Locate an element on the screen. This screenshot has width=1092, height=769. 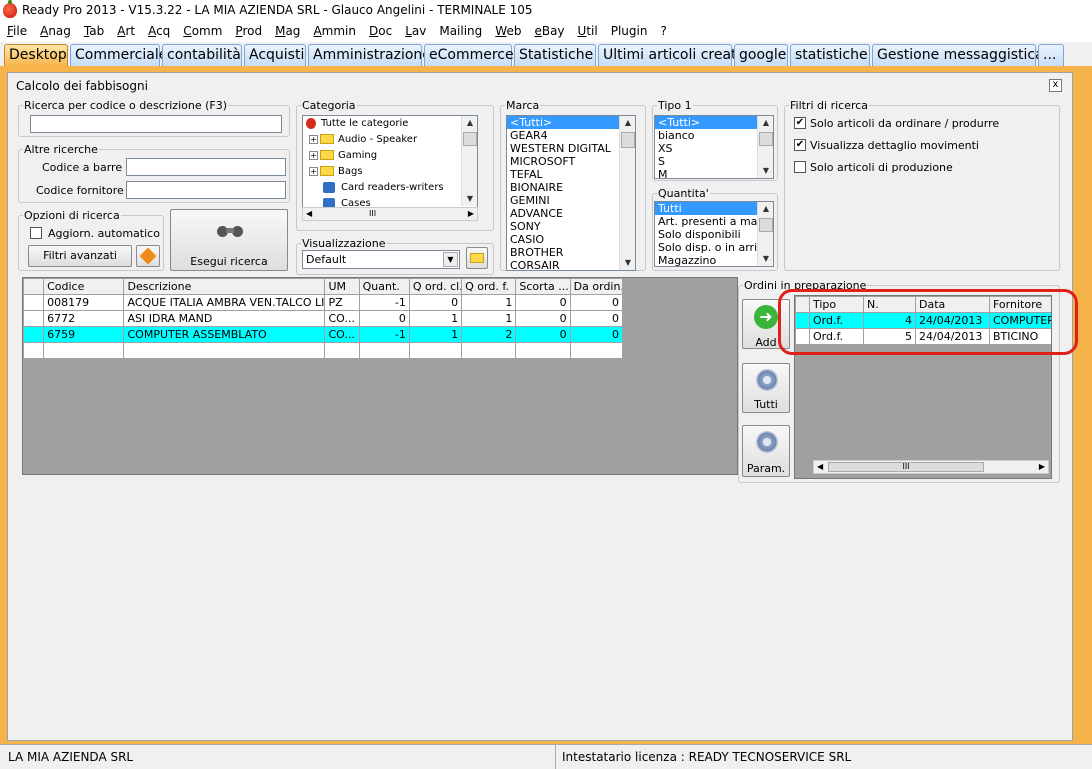
folder-button is located at coordinates (477, 258).